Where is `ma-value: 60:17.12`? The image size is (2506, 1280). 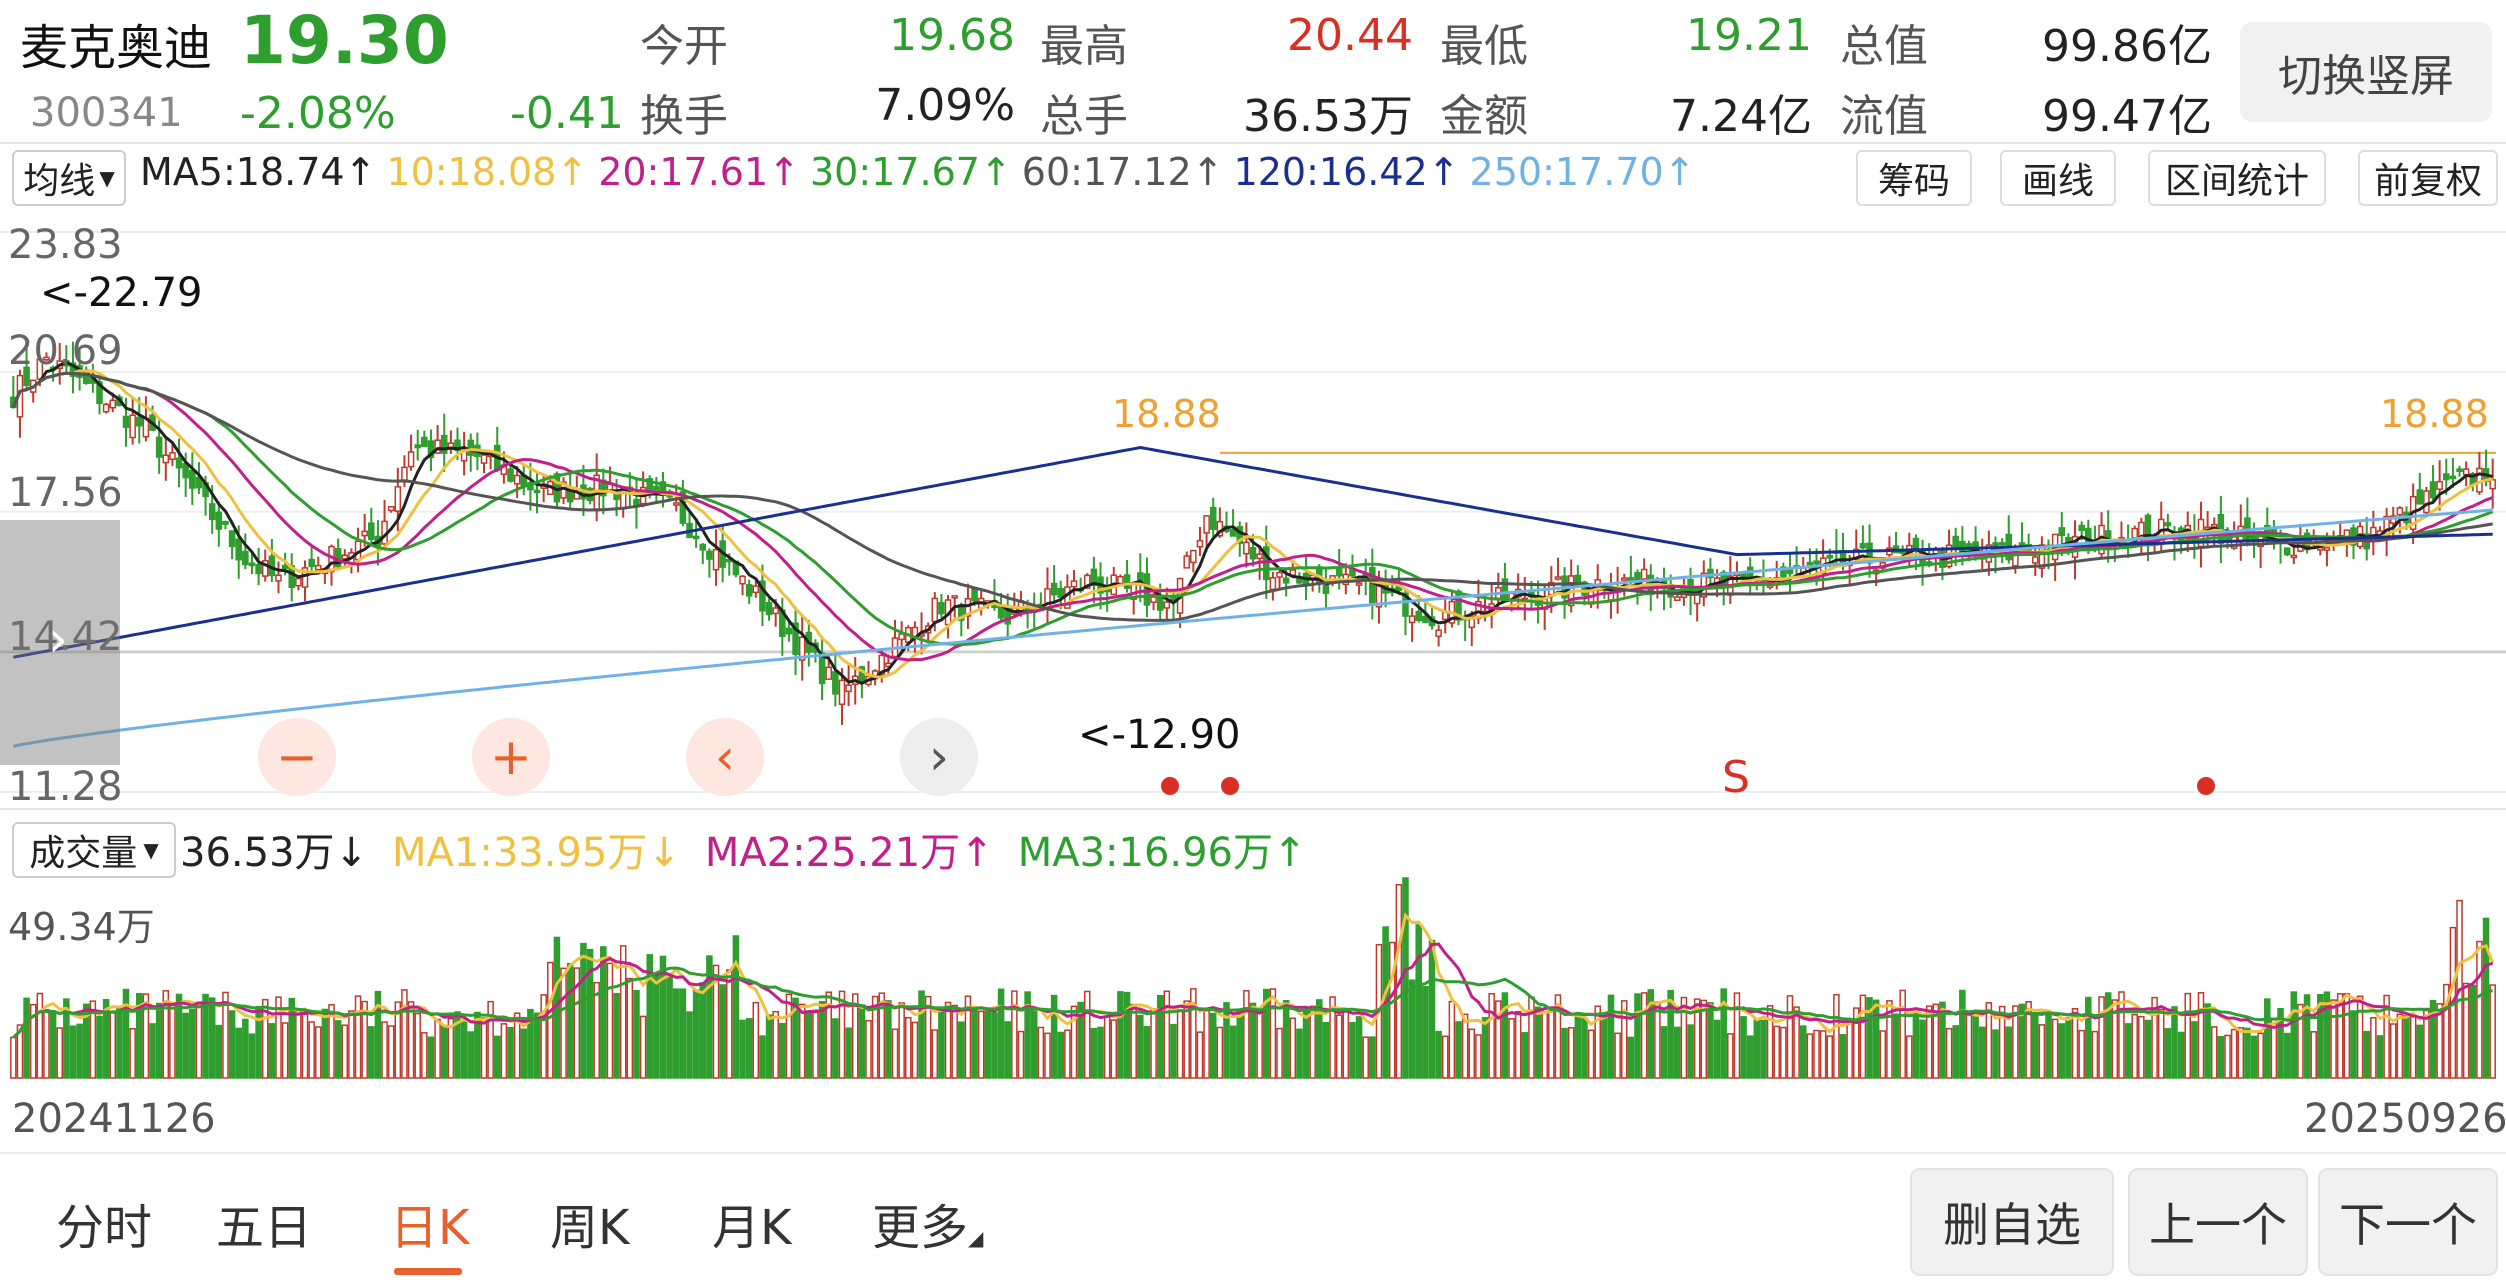
ma-value: 60:17.12 is located at coordinates (1106, 172).